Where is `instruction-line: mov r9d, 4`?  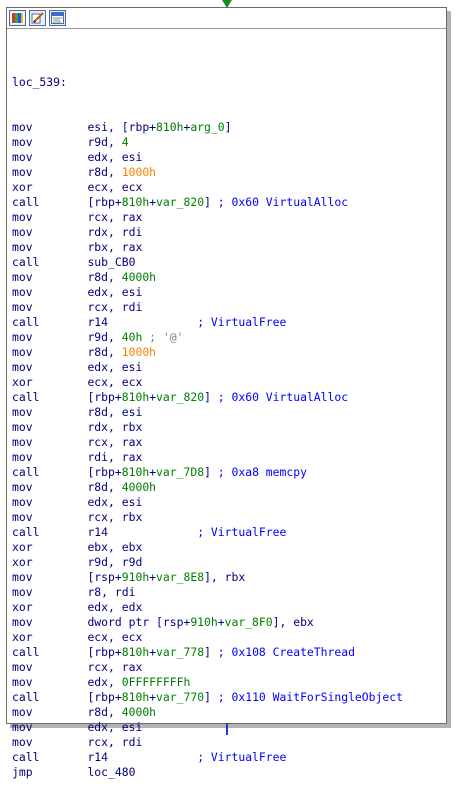 instruction-line: mov r9d, 4 is located at coordinates (229, 142).